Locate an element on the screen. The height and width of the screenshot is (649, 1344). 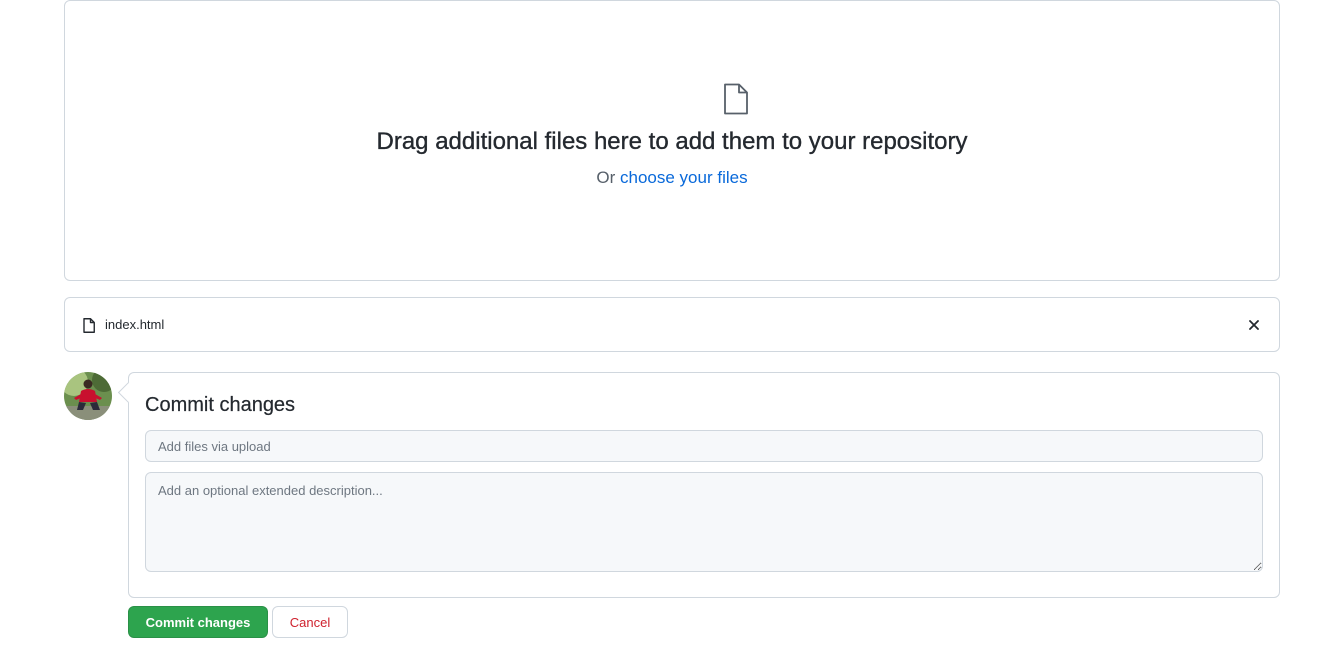
drop-zone-prefix: Or is located at coordinates (606, 177).